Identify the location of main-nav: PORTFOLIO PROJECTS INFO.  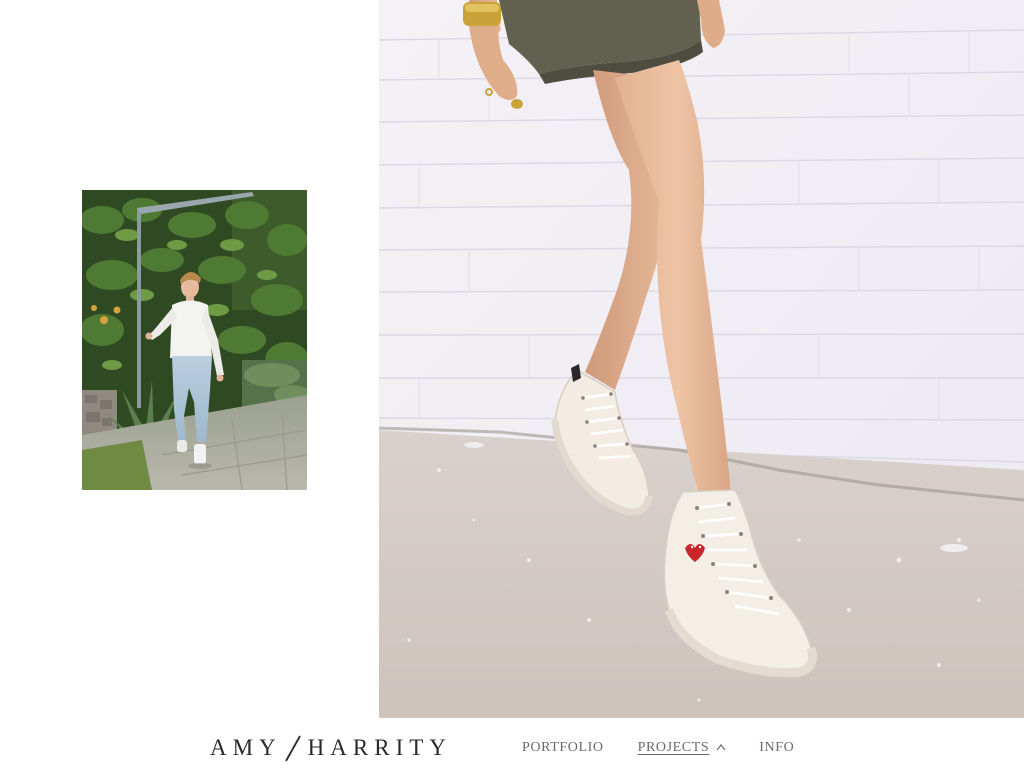
(658, 748).